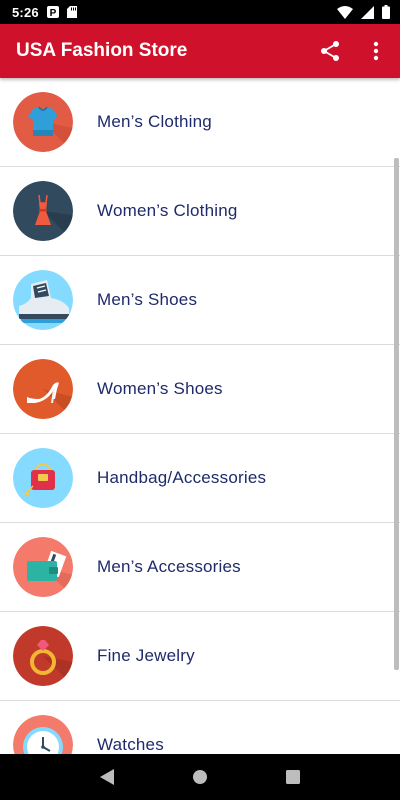 The image size is (400, 800). I want to click on item-label: Men’s Accessories, so click(169, 566).